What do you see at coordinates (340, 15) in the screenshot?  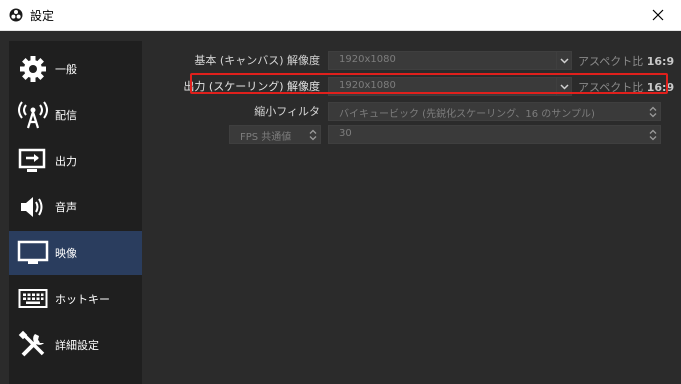 I see `title-bar: 設定` at bounding box center [340, 15].